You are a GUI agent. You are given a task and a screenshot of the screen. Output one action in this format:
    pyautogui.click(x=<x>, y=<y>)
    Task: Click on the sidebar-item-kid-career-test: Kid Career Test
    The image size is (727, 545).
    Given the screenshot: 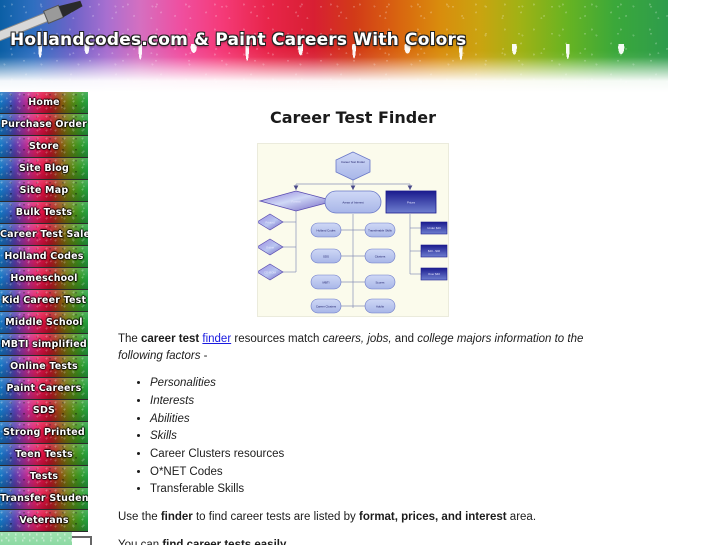 What is the action you would take?
    pyautogui.click(x=44, y=301)
    